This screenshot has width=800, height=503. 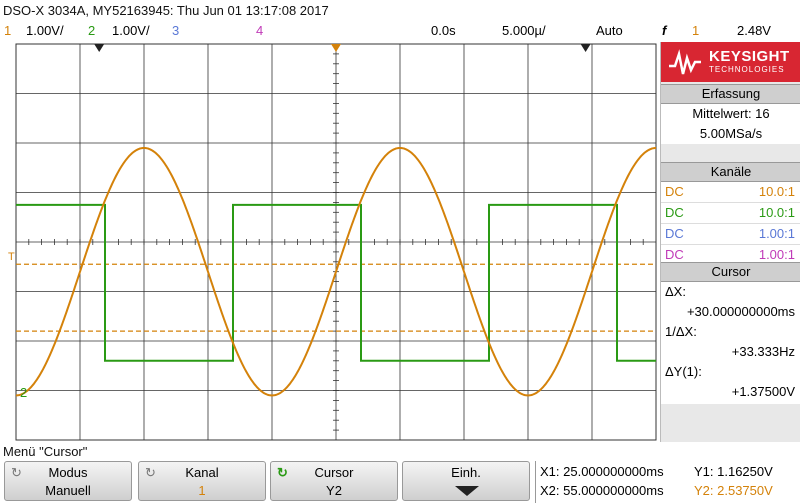 What do you see at coordinates (730, 124) in the screenshot?
I see `acquisition-info: Mittelwert: 16 5.00MSa/s` at bounding box center [730, 124].